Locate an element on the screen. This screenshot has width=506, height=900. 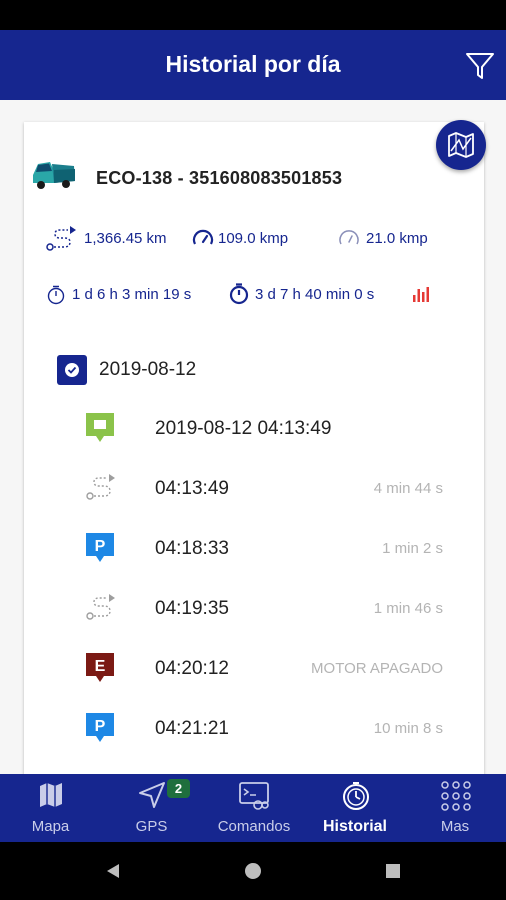
grid-dots-icon is located at coordinates (456, 796).